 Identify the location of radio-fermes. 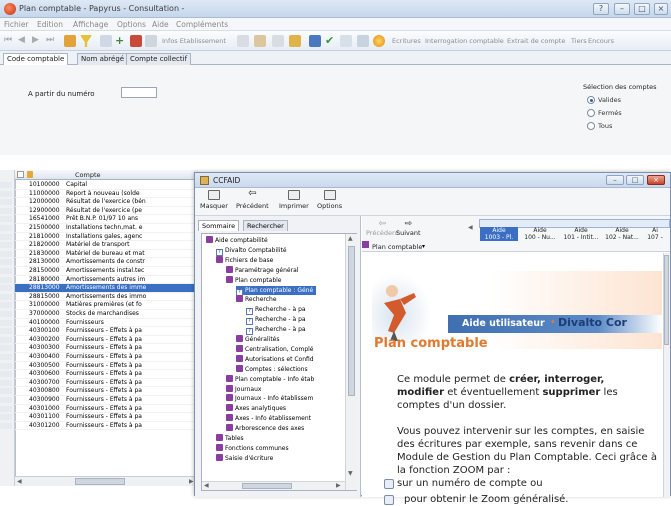
(591, 113).